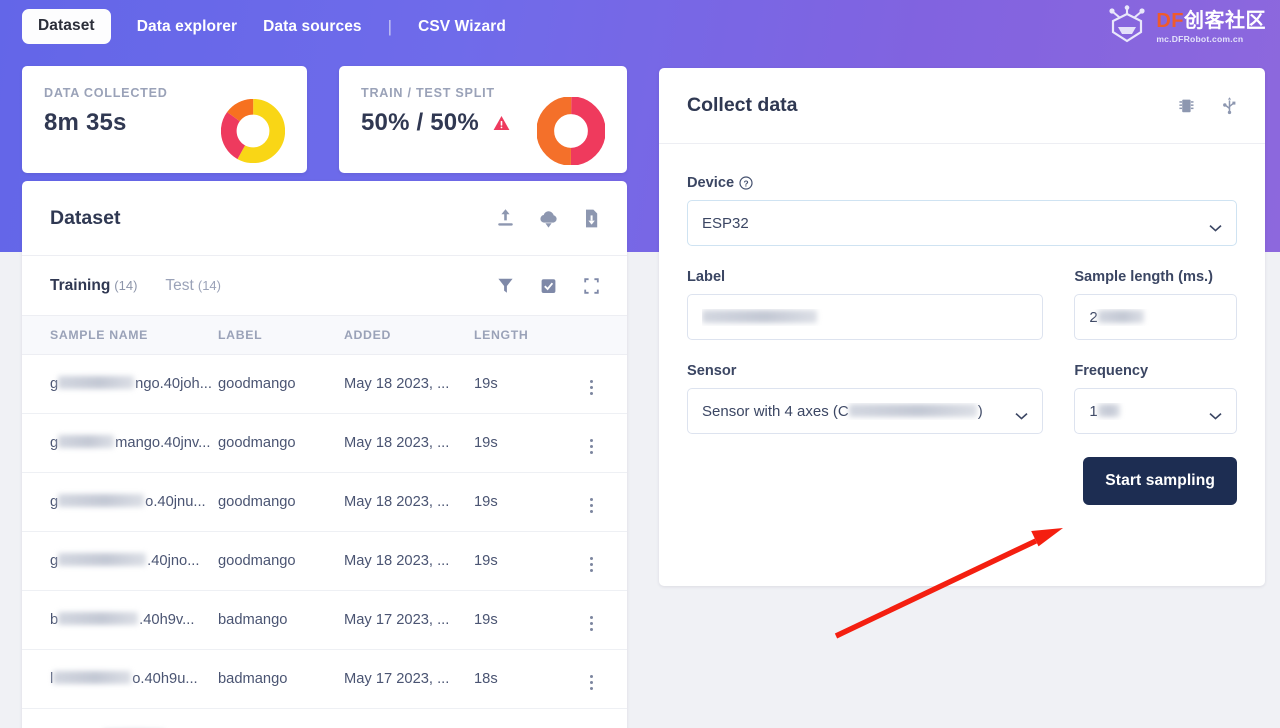  Describe the element at coordinates (605, 335) in the screenshot. I see `column-header-actions` at that location.